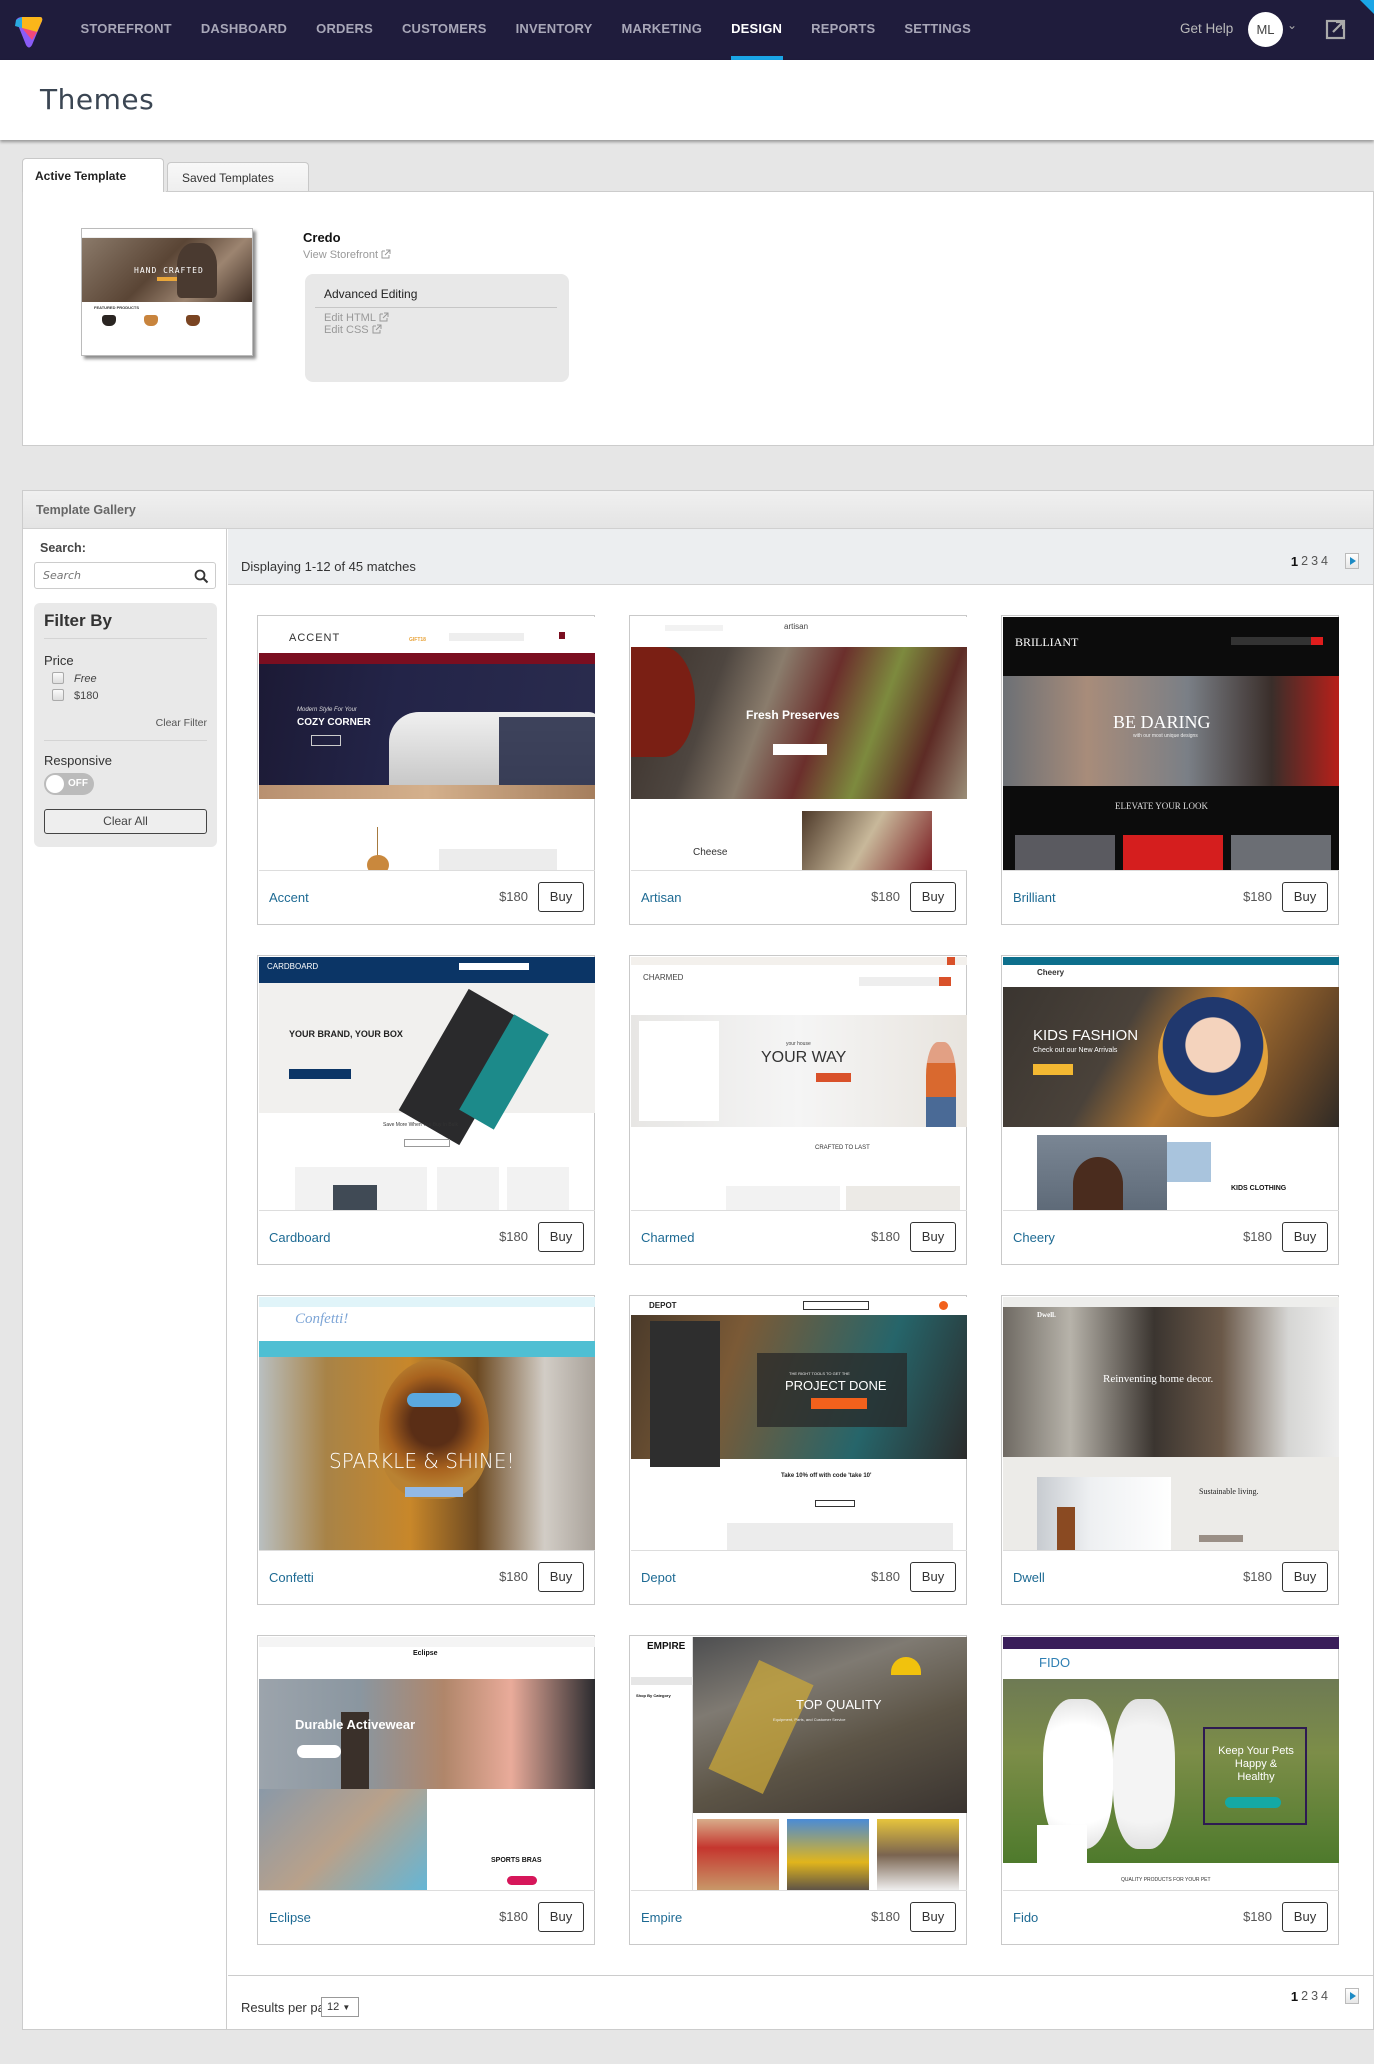  I want to click on nav-settings: SETTINGS, so click(938, 30).